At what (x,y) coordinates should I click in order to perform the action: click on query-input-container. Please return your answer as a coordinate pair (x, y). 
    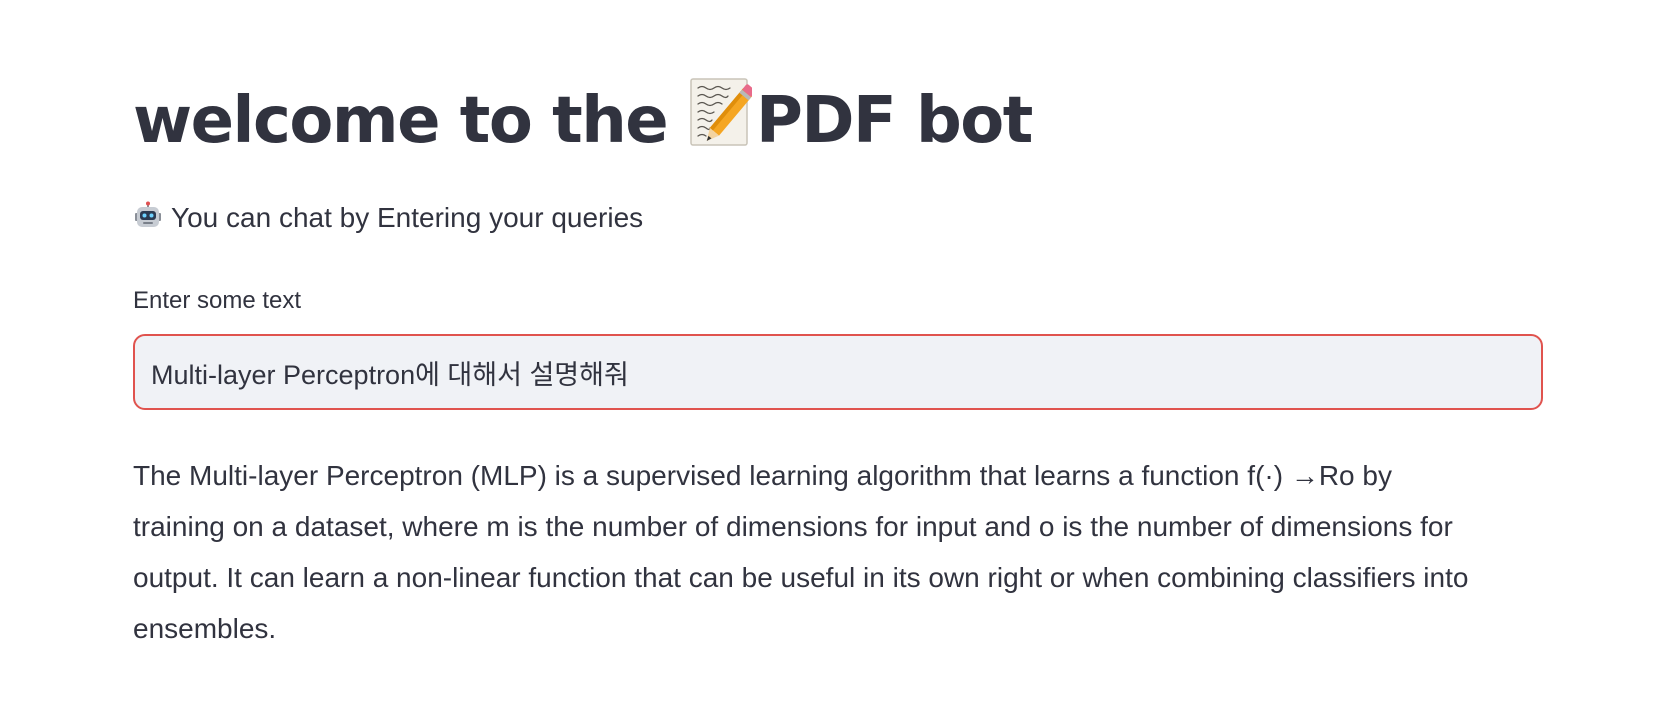
    Looking at the image, I should click on (838, 372).